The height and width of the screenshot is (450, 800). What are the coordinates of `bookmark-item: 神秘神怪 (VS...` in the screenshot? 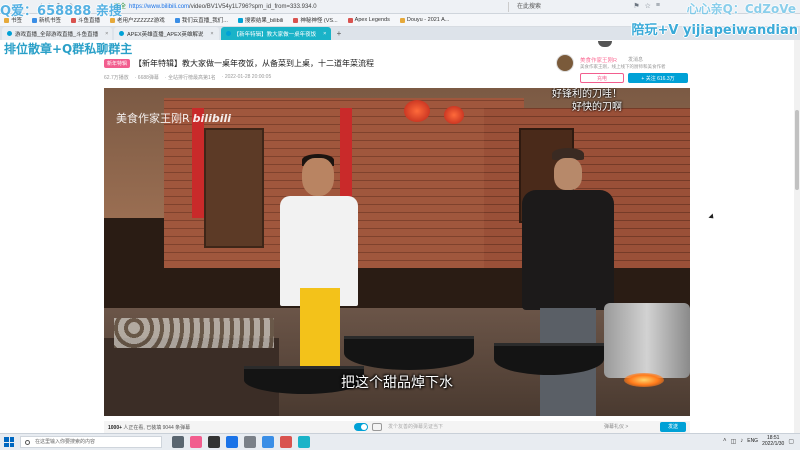 It's located at (315, 20).